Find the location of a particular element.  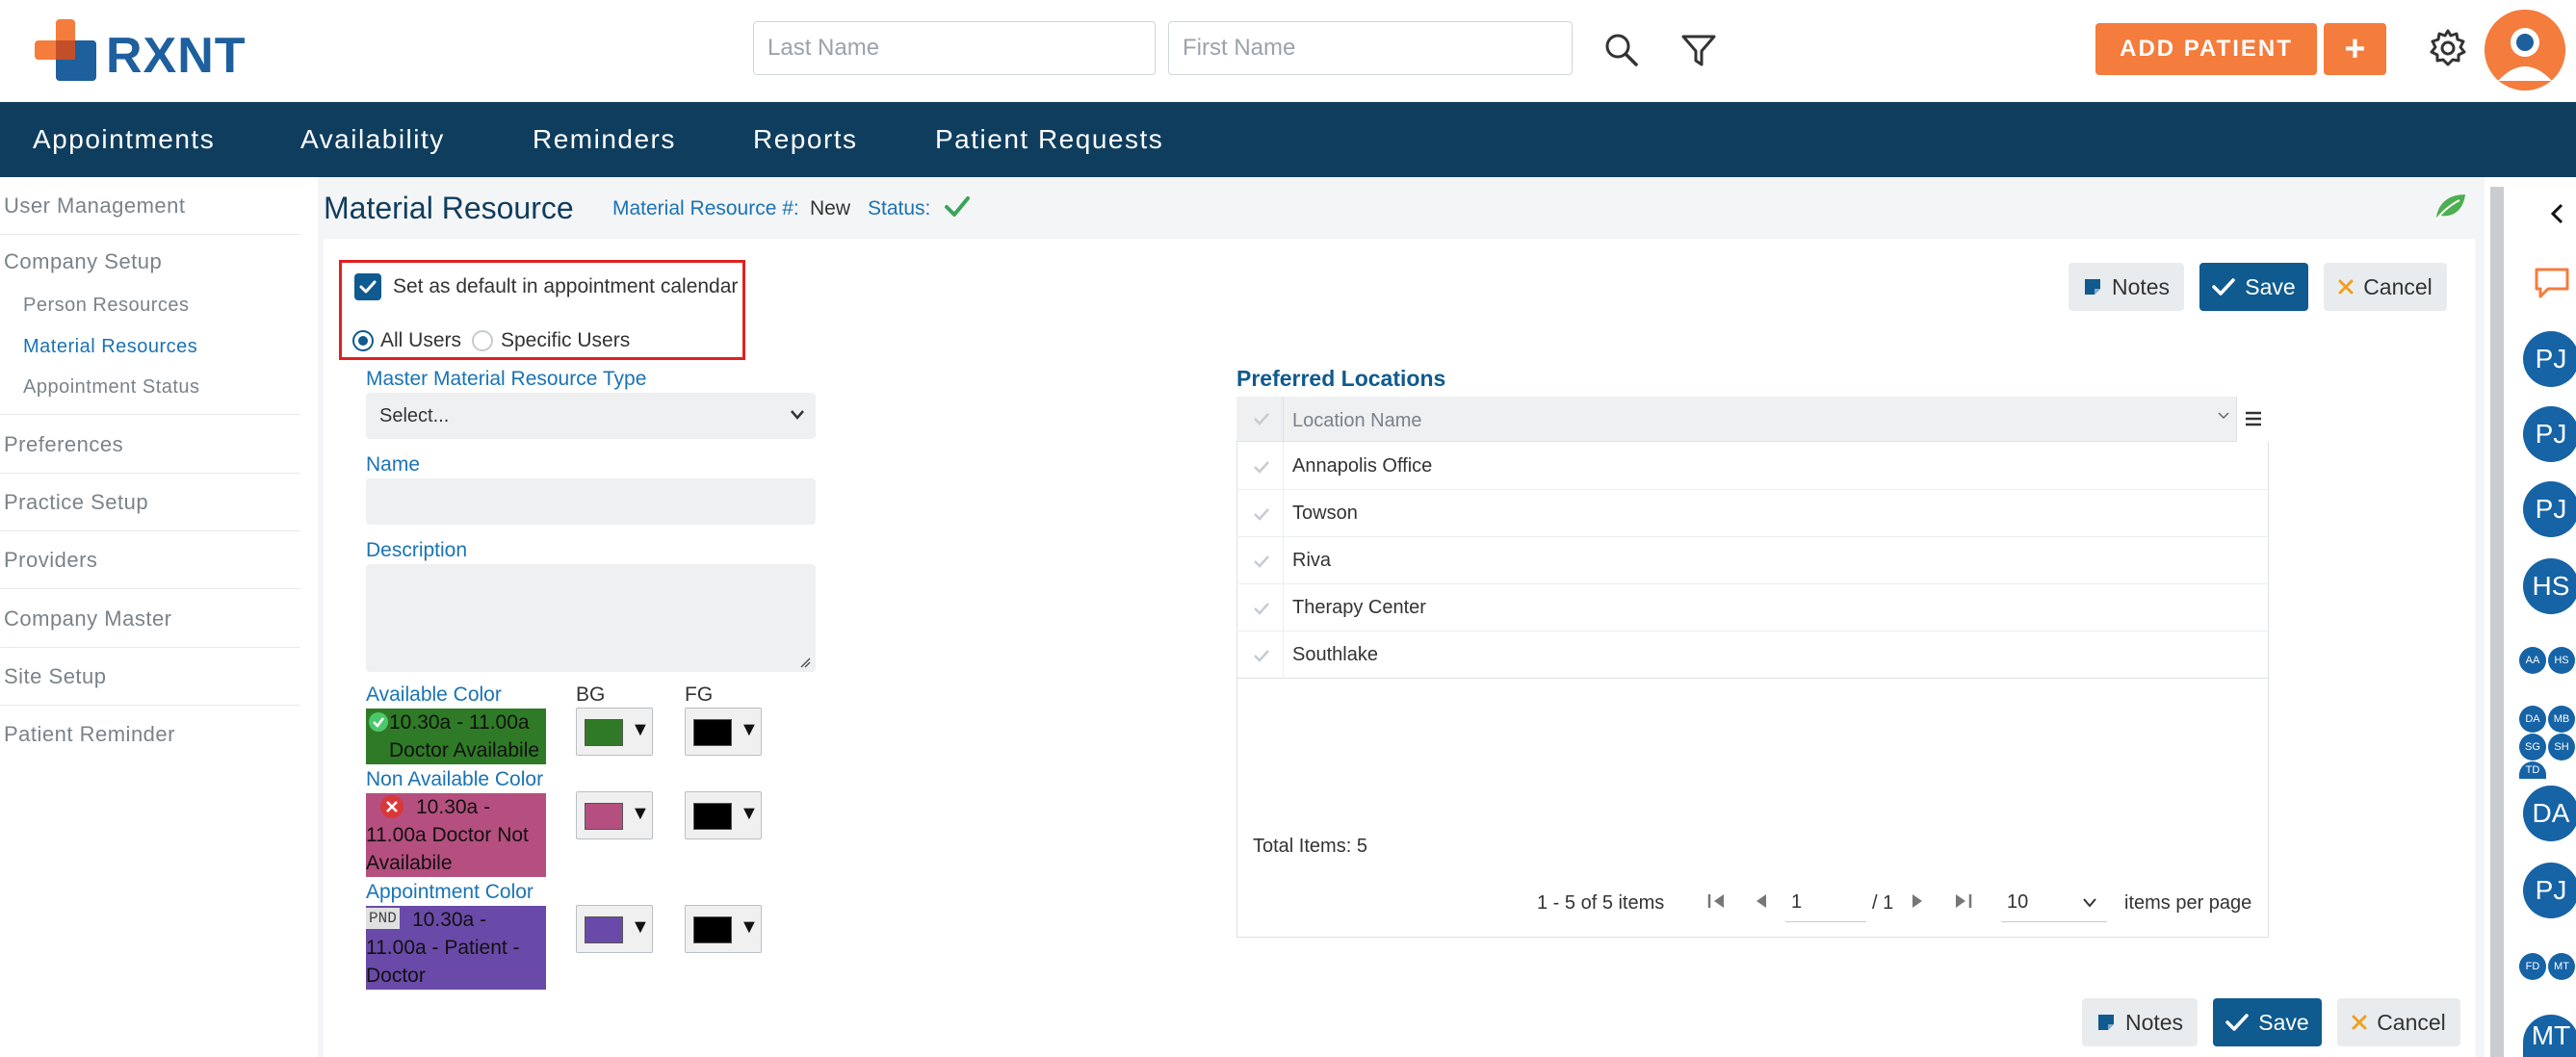

chat-icon is located at coordinates (2552, 283).